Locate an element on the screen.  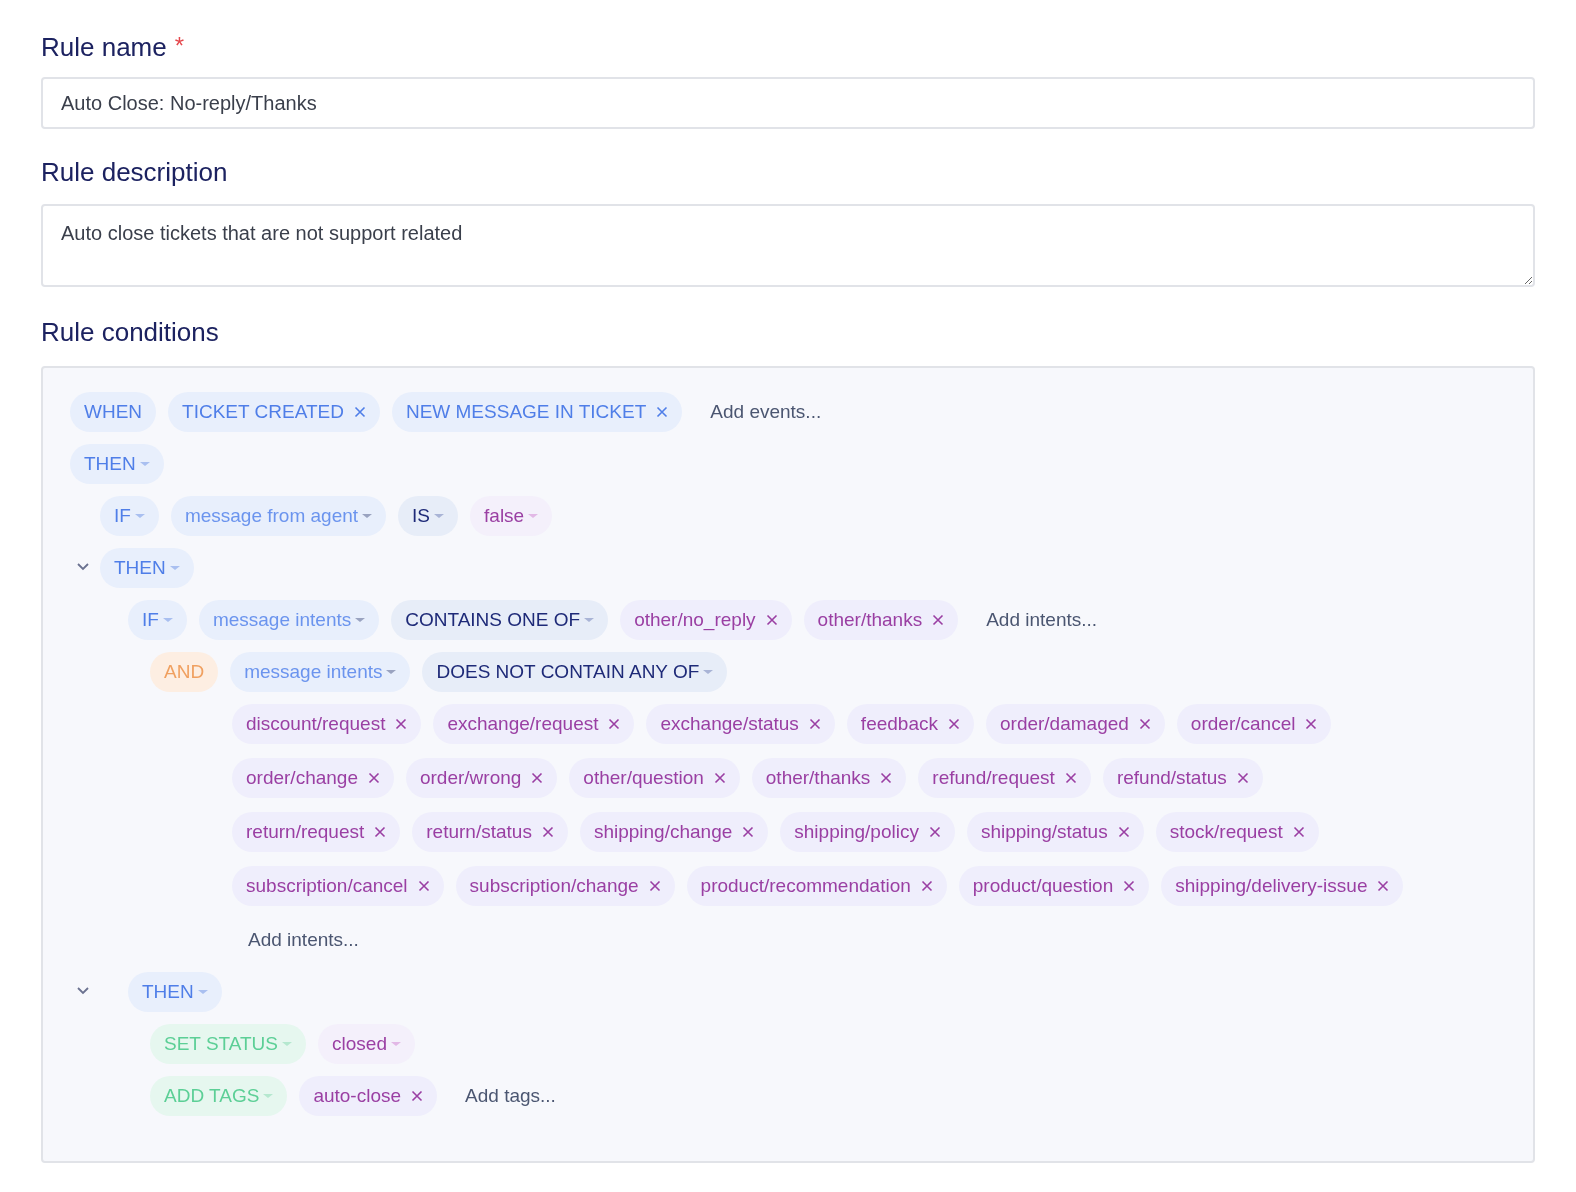
value-tag: return/request is located at coordinates (316, 832).